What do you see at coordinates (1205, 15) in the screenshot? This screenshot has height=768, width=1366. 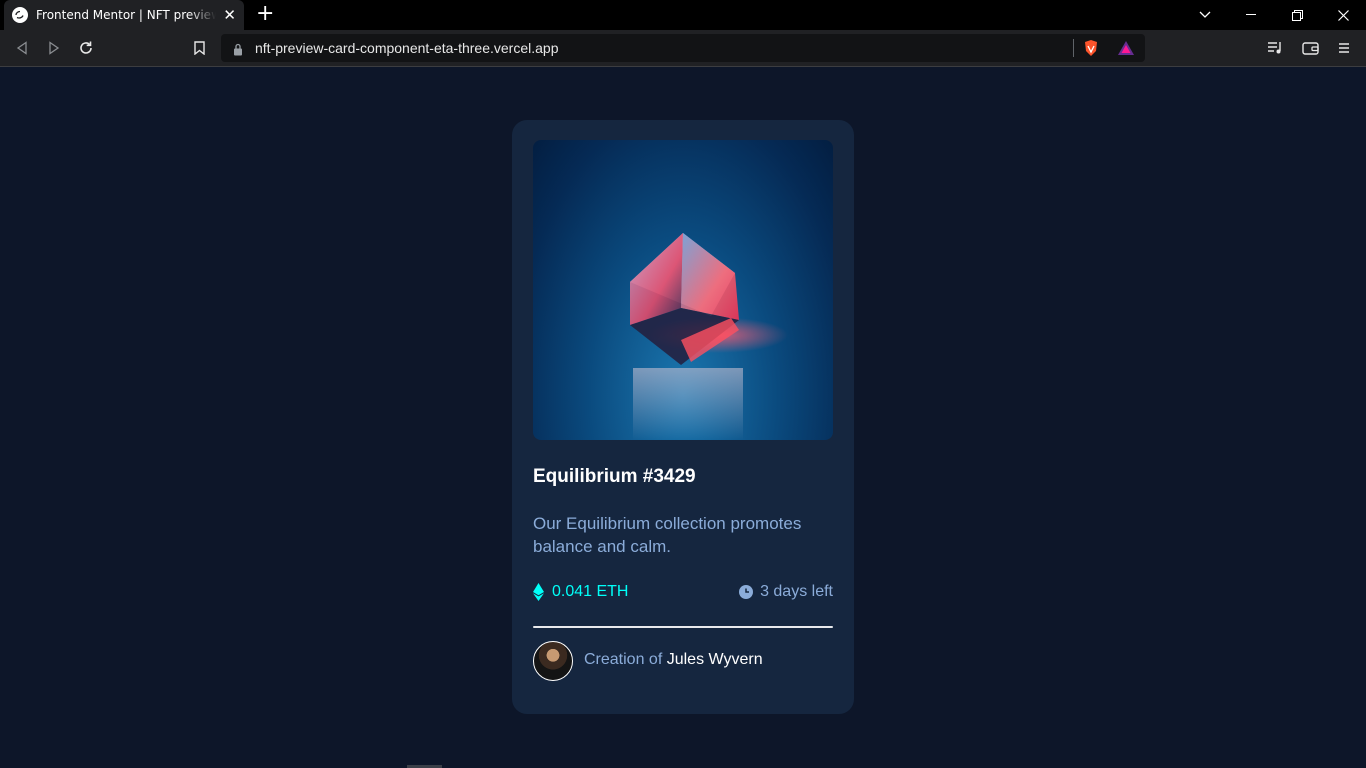 I see `tab-search-icon` at bounding box center [1205, 15].